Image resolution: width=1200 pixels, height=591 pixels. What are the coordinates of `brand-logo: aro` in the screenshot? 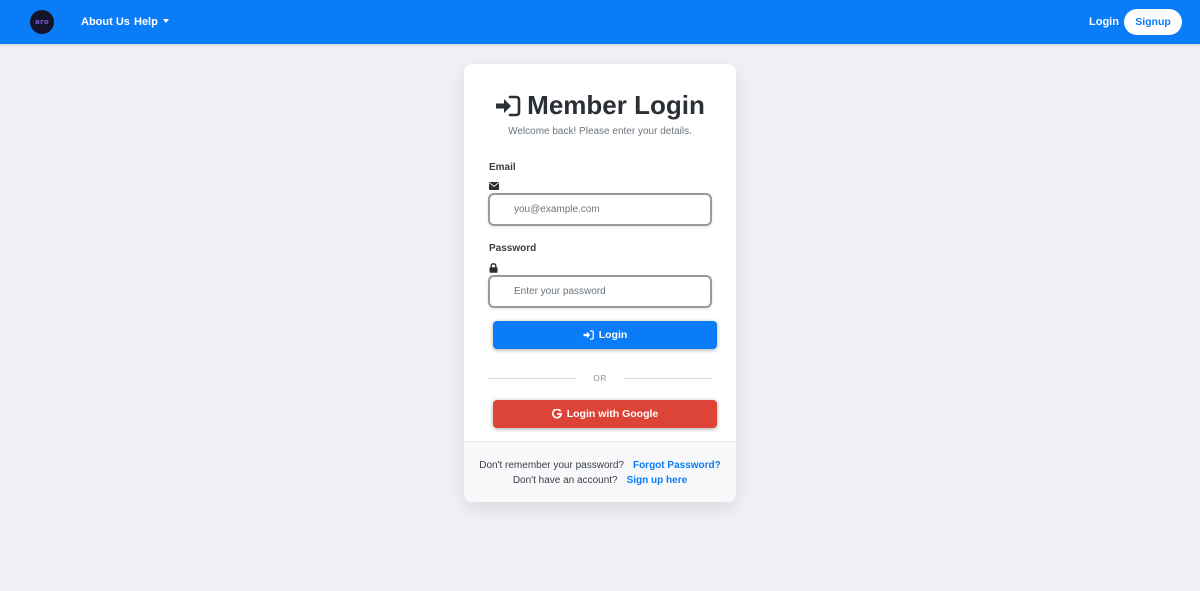 It's located at (42, 22).